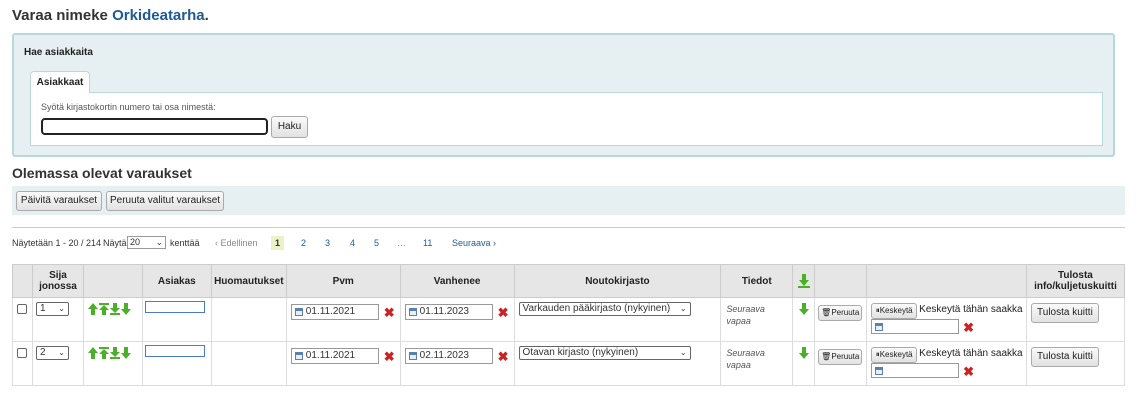  I want to click on rank-select: 2 ⌄, so click(52, 353).